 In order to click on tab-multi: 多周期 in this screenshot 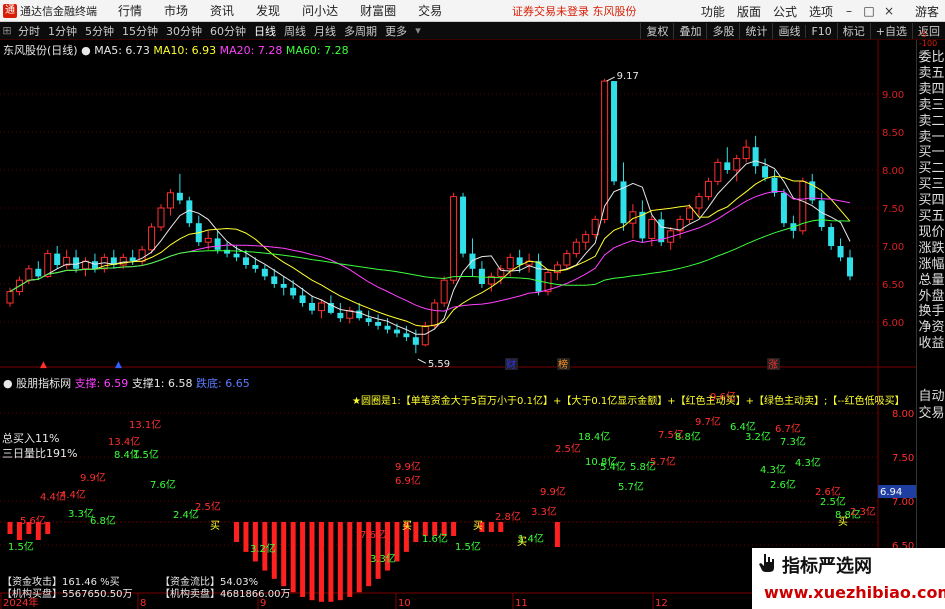, I will do `click(360, 31)`.